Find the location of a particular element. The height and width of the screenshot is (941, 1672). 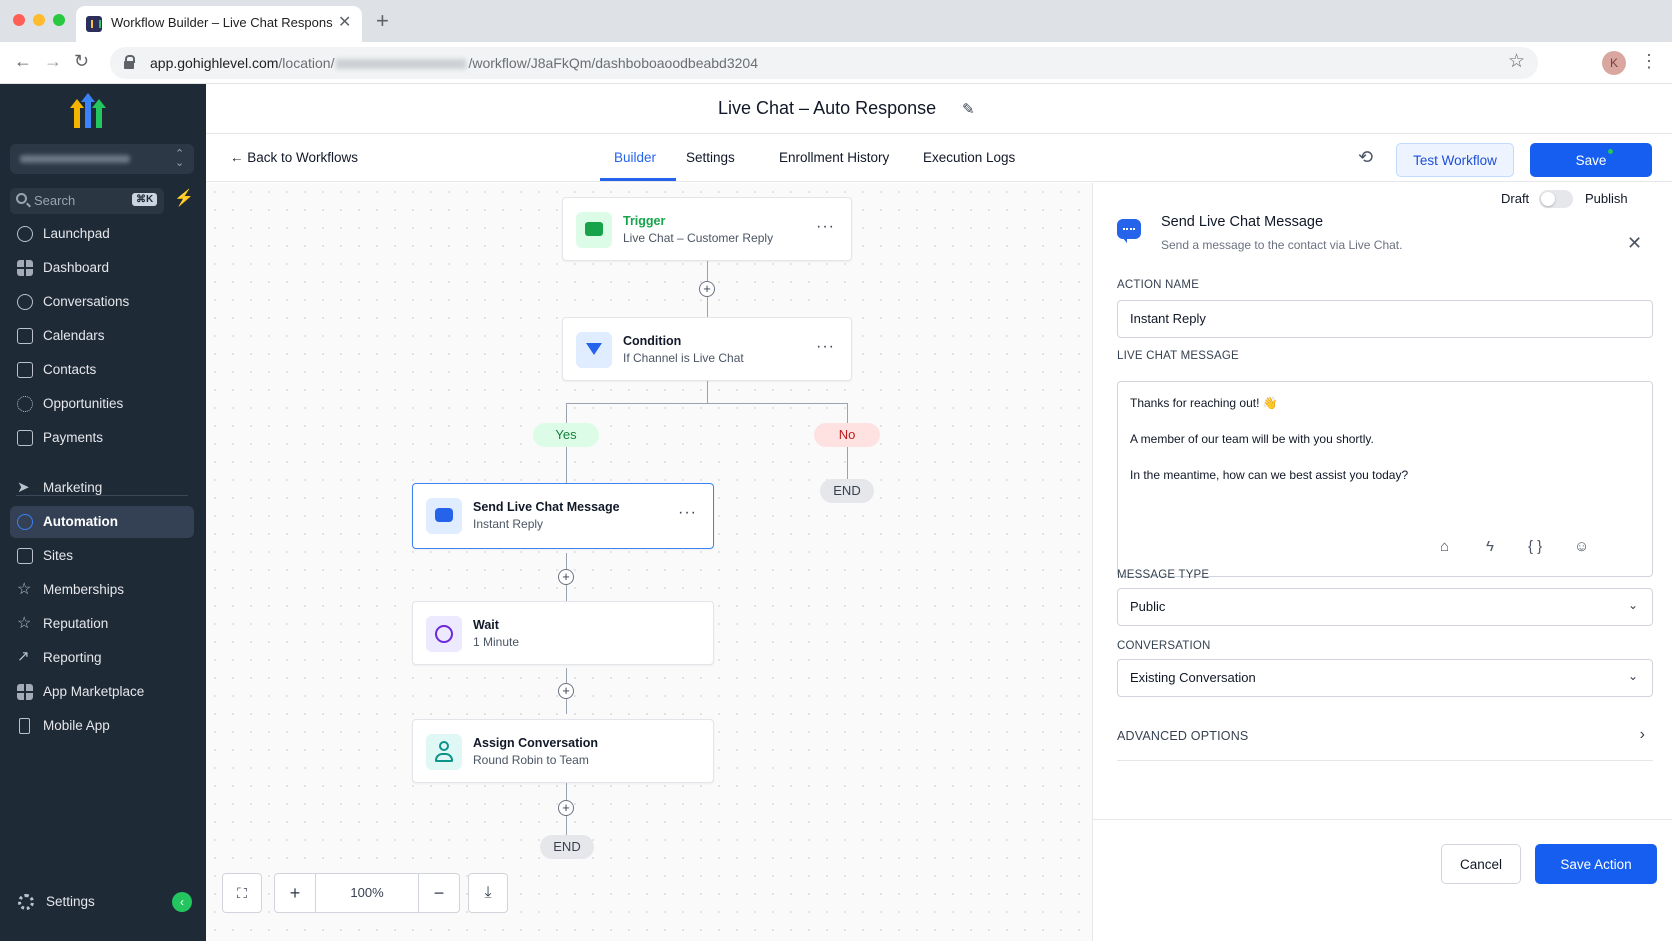

action-name-input: Instant Reply is located at coordinates (1385, 319).